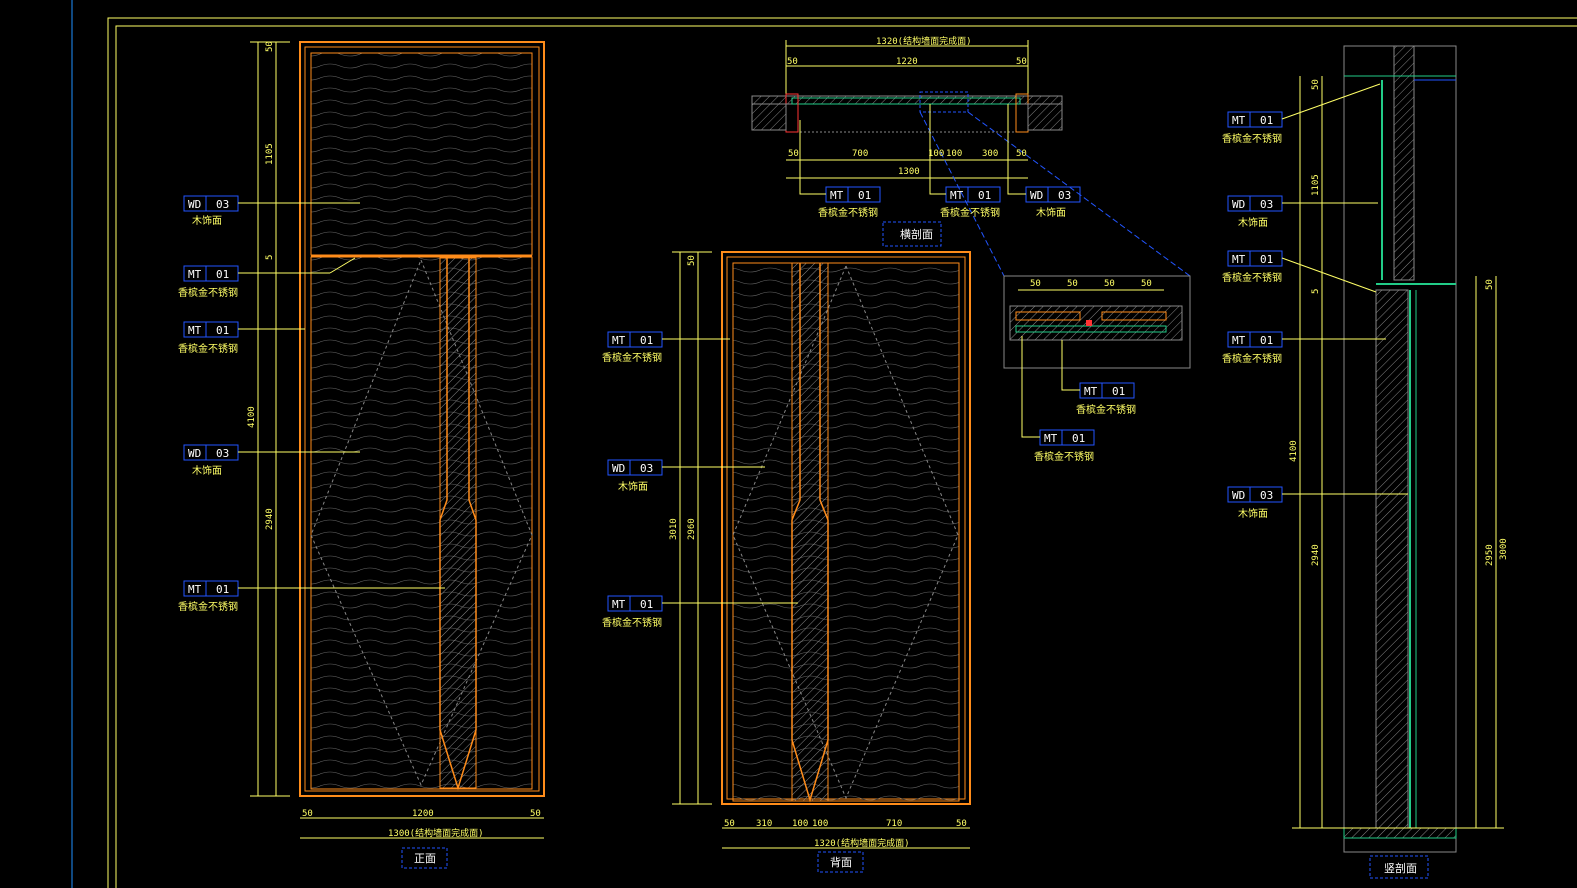 The image size is (1577, 888). What do you see at coordinates (208, 292) in the screenshot?
I see `front-tag-1-desc: 香槟金不锈钢` at bounding box center [208, 292].